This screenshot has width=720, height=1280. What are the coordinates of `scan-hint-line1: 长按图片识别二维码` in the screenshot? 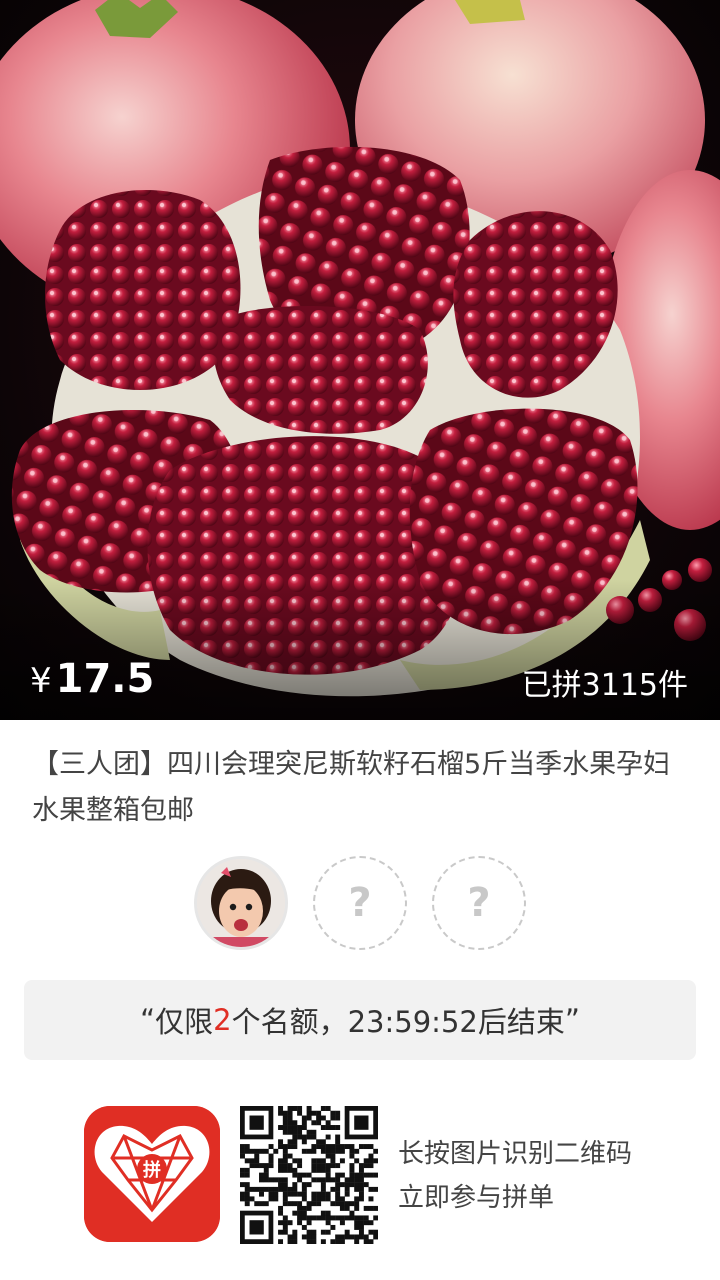 It's located at (515, 1154).